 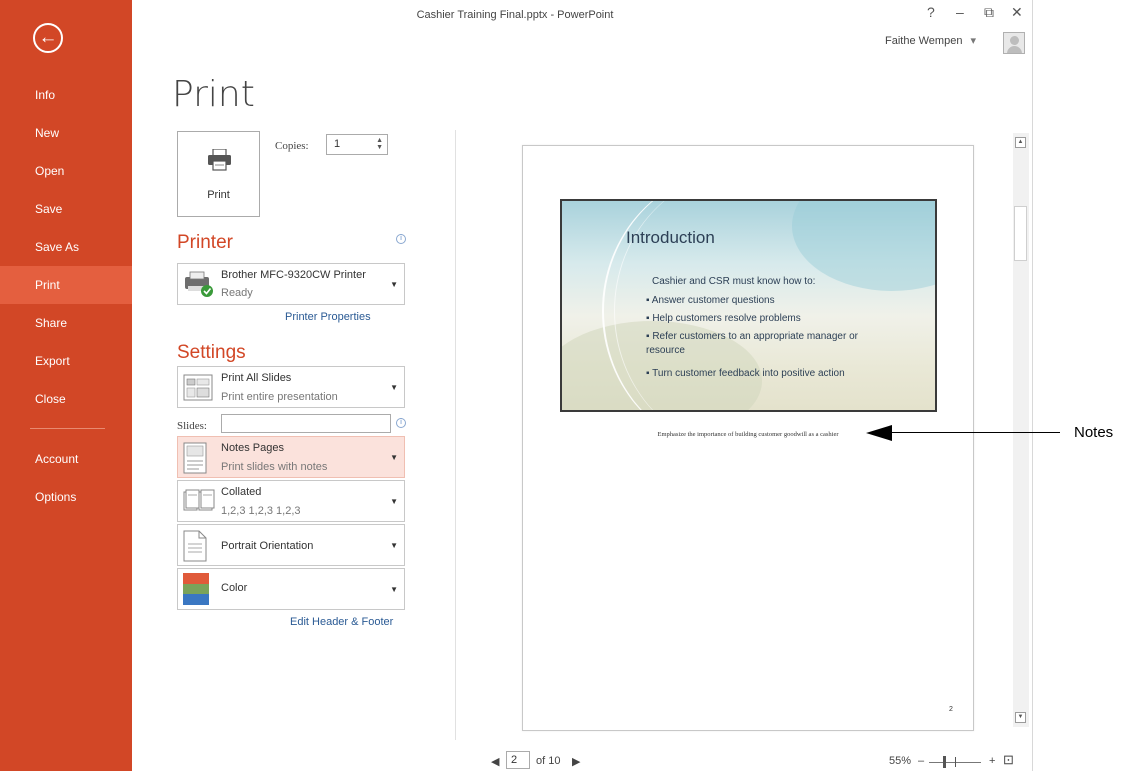 I want to click on zoom-in-button: +, so click(x=992, y=761).